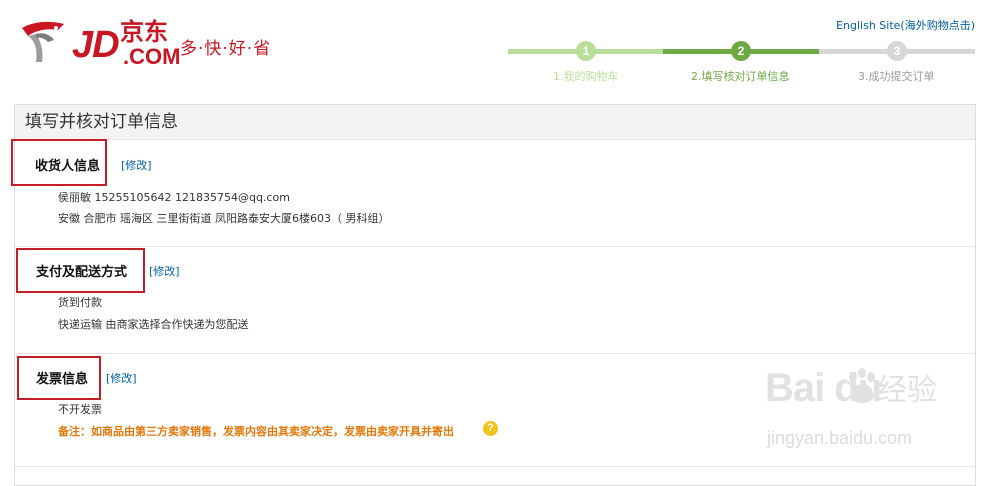 This screenshot has height=486, width=1000. I want to click on progress-step-1: 1, so click(586, 51).